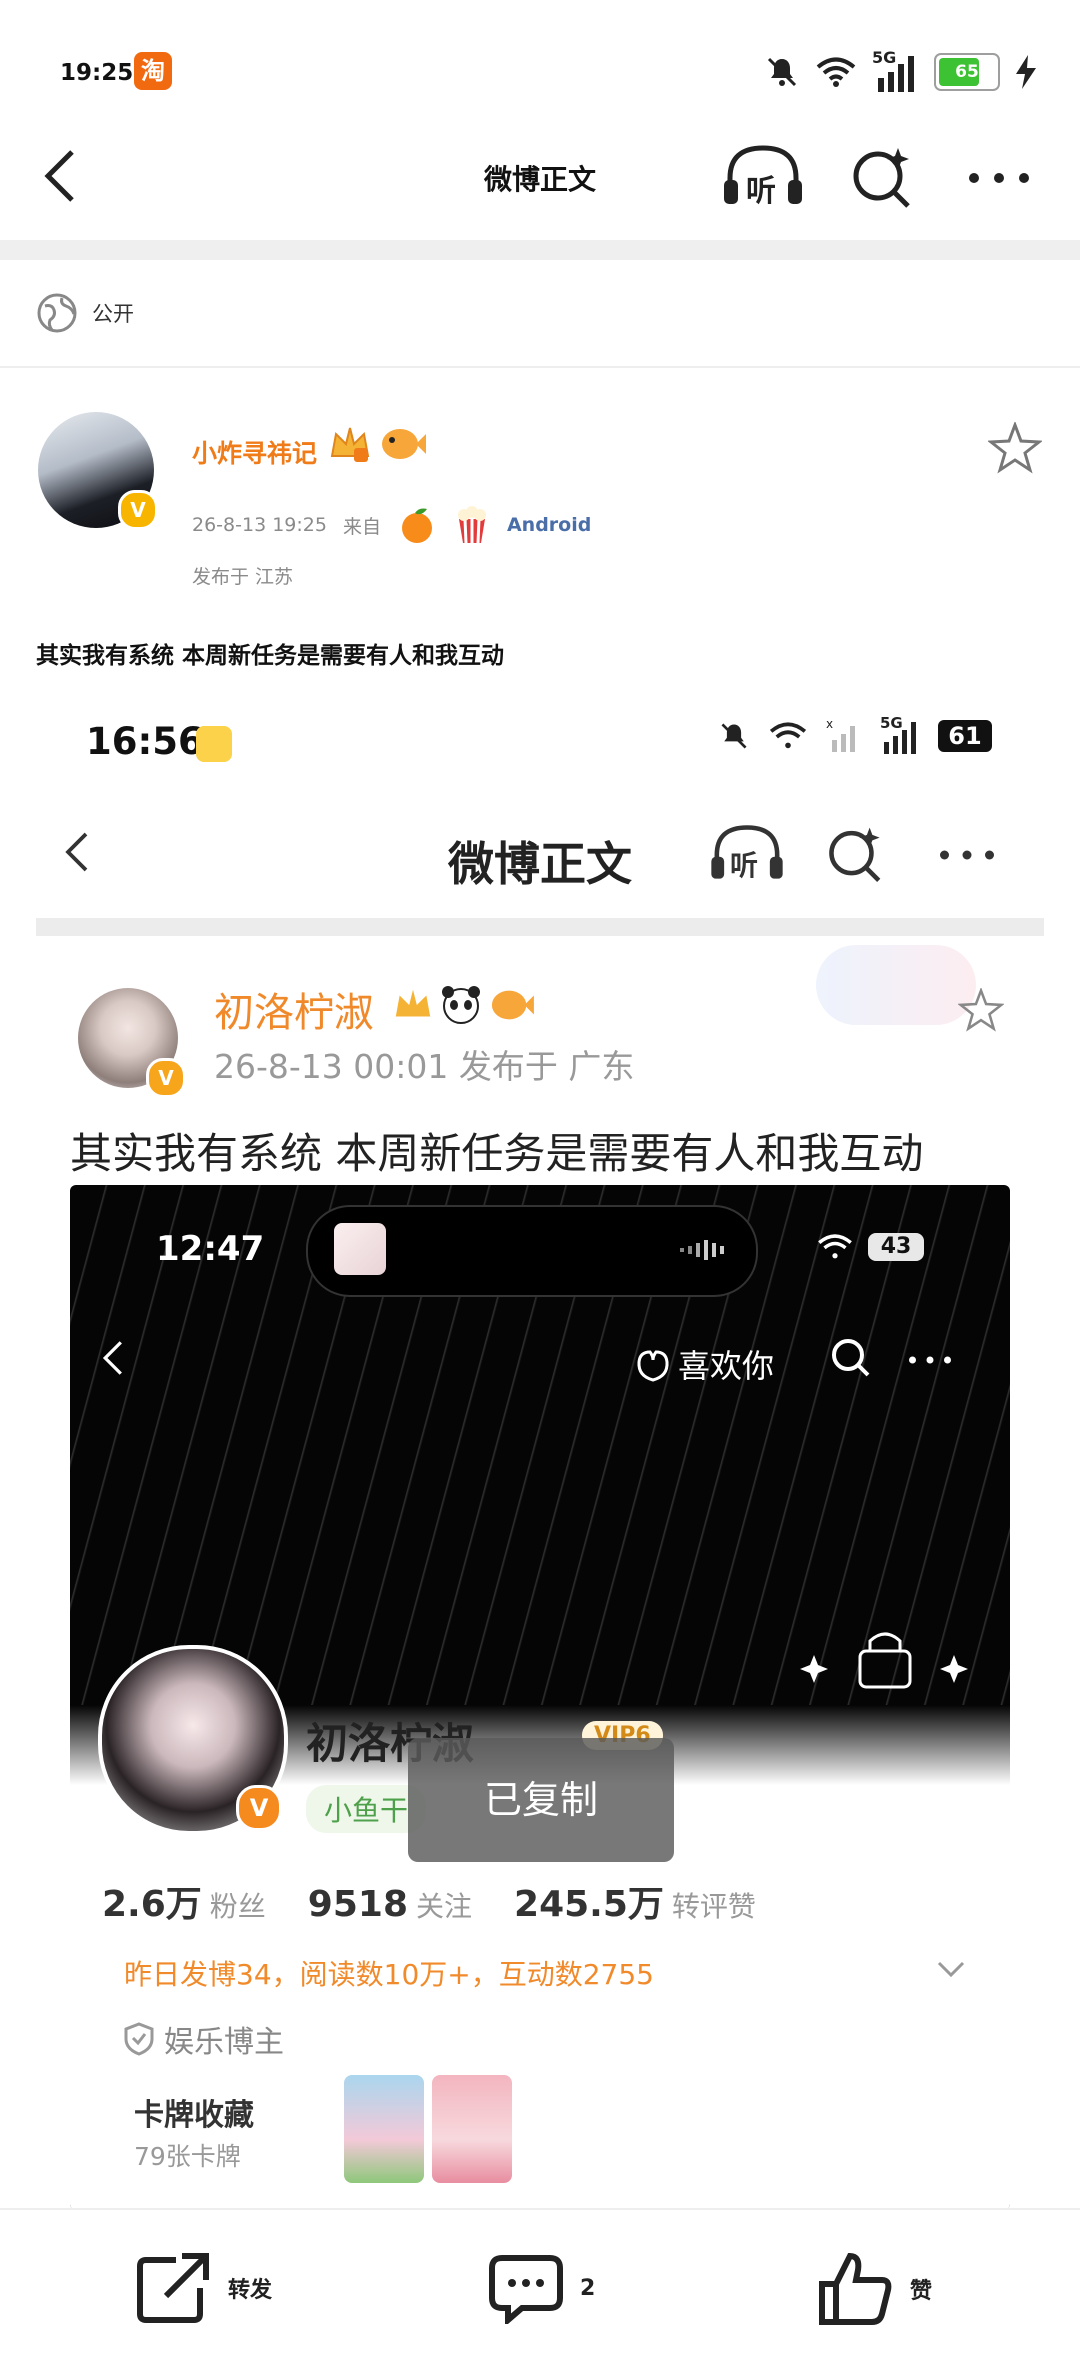  What do you see at coordinates (1015, 448) in the screenshot?
I see `favorite-star-icon` at bounding box center [1015, 448].